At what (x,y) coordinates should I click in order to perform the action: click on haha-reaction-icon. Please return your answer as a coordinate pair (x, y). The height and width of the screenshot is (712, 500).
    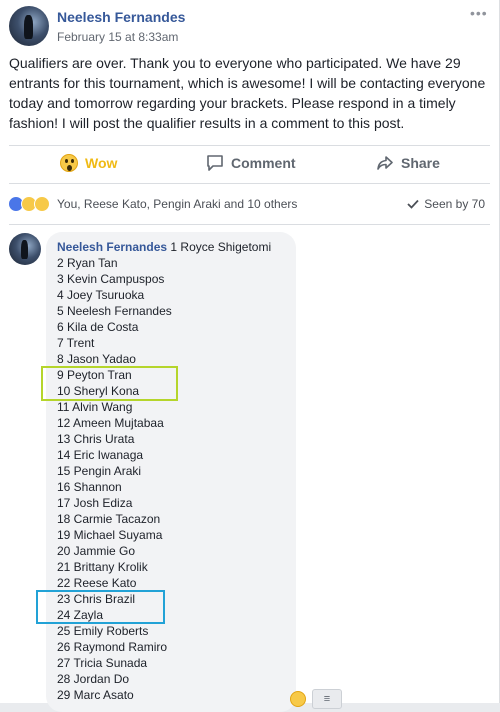
    Looking at the image, I should click on (42, 204).